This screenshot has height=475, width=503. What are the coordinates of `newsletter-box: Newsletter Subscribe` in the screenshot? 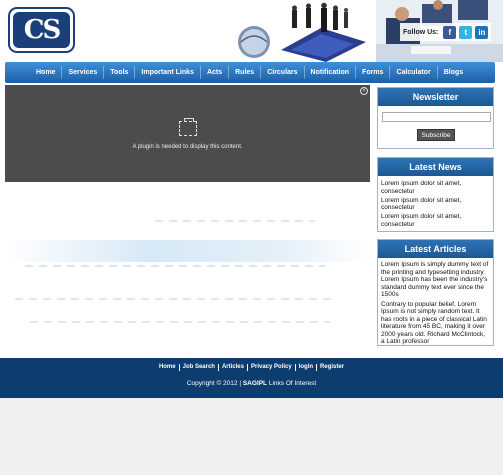 It's located at (435, 118).